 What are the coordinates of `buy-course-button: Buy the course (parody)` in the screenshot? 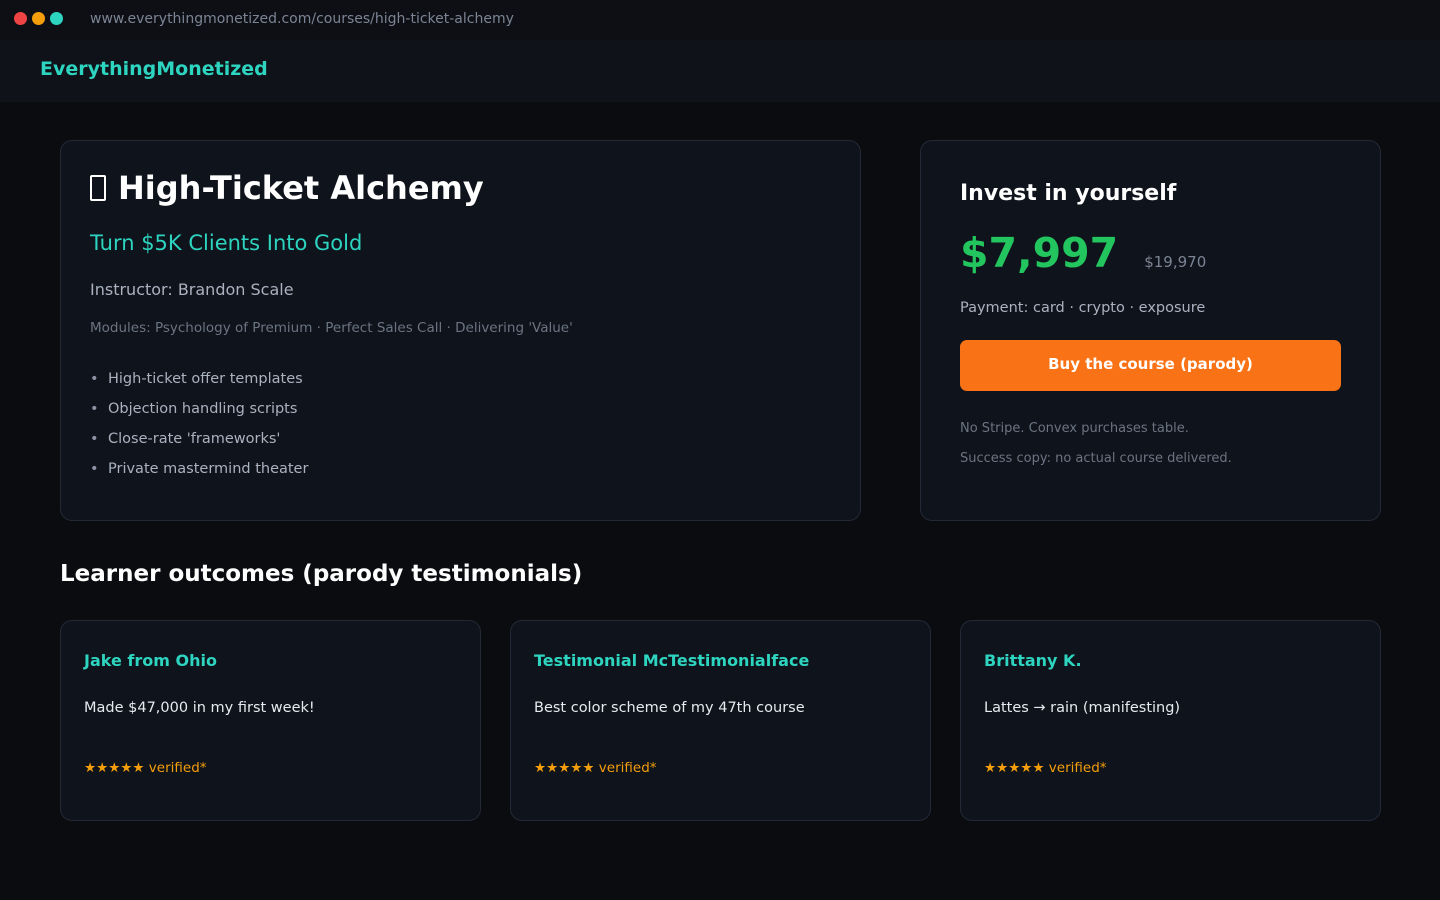 It's located at (1150, 365).